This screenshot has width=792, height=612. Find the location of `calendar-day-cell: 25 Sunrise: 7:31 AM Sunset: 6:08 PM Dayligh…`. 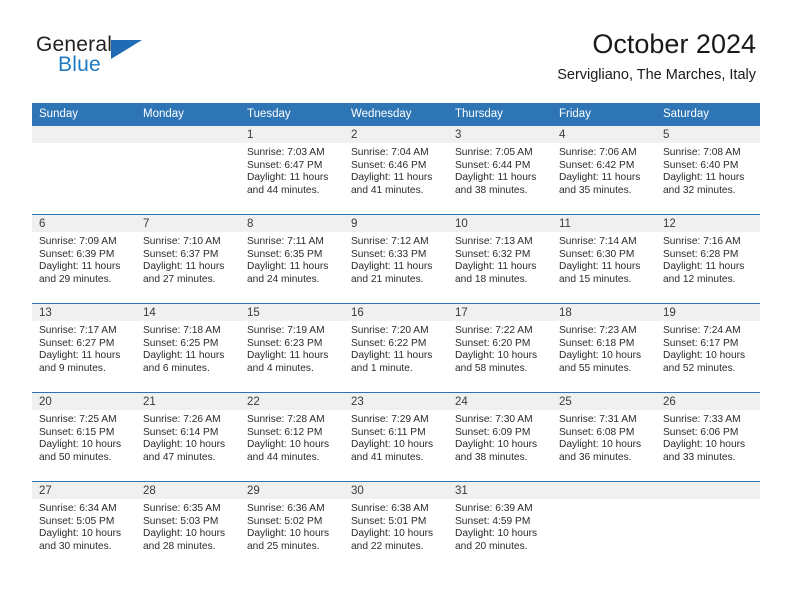

calendar-day-cell: 25 Sunrise: 7:31 AM Sunset: 6:08 PM Dayligh… is located at coordinates (604, 437).